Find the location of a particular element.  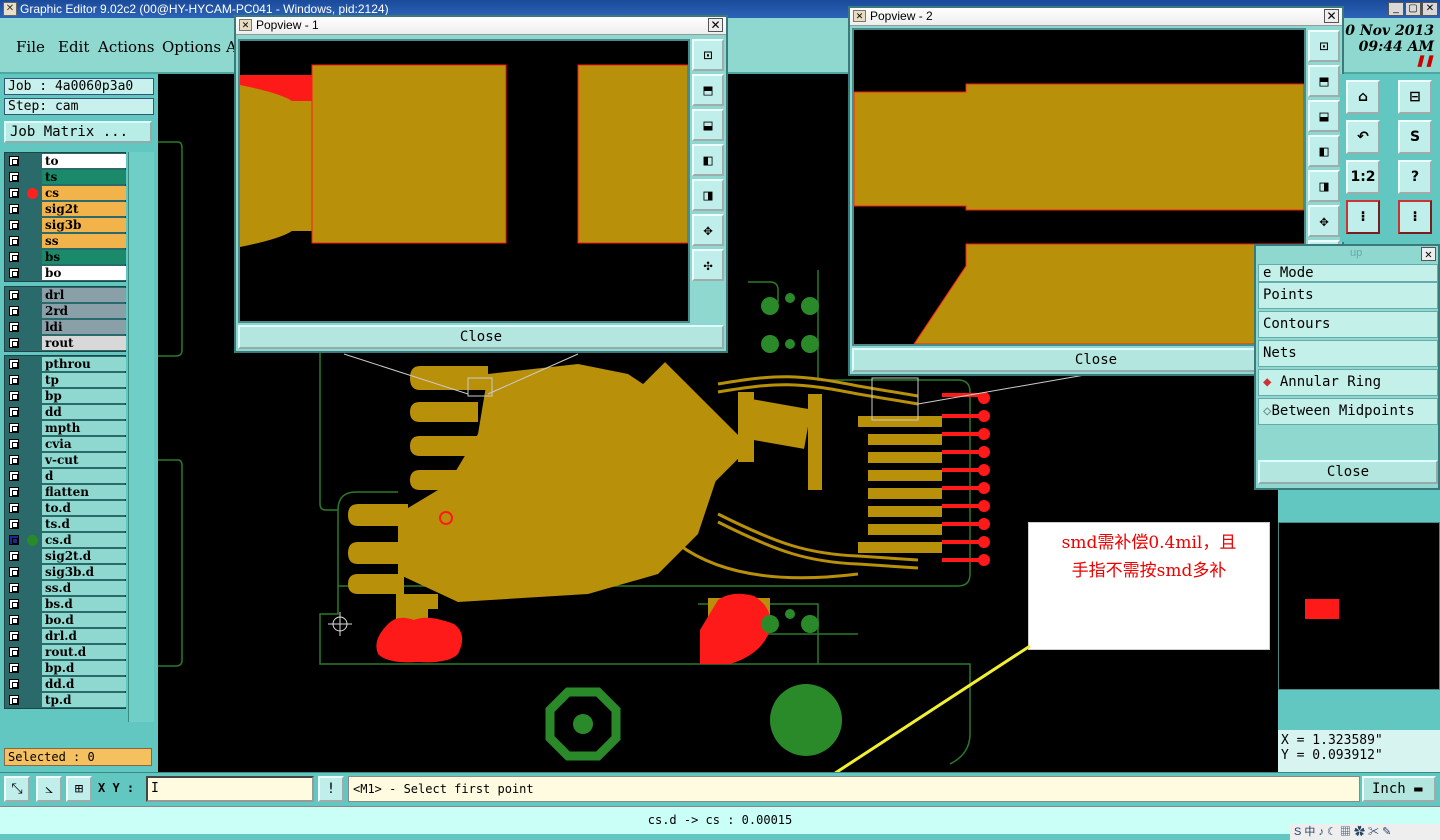

layer-name: v-cut is located at coordinates (84, 460).